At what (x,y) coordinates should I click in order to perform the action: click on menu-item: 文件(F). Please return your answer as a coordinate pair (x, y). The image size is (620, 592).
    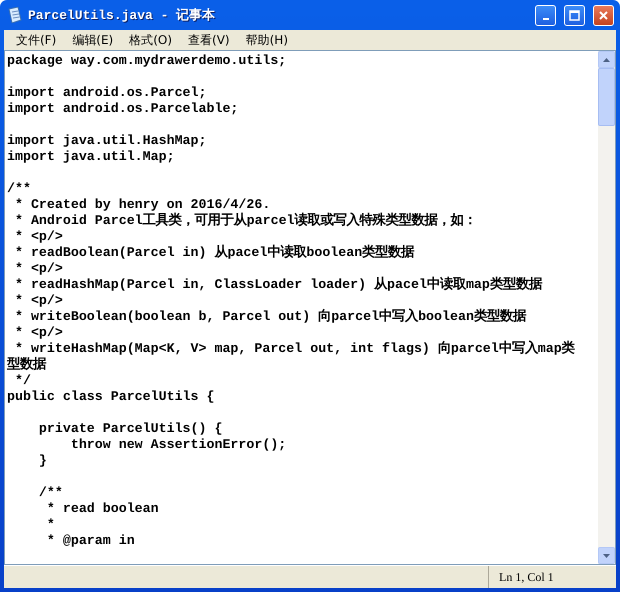
    Looking at the image, I should click on (36, 40).